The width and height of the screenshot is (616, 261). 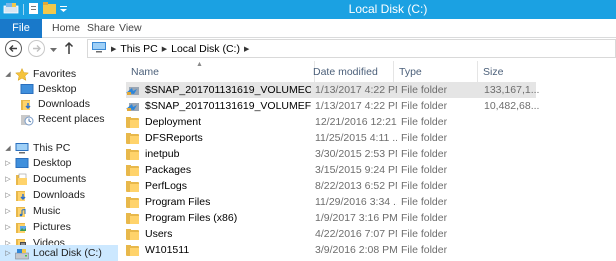 What do you see at coordinates (36, 48) in the screenshot?
I see `forward-button` at bounding box center [36, 48].